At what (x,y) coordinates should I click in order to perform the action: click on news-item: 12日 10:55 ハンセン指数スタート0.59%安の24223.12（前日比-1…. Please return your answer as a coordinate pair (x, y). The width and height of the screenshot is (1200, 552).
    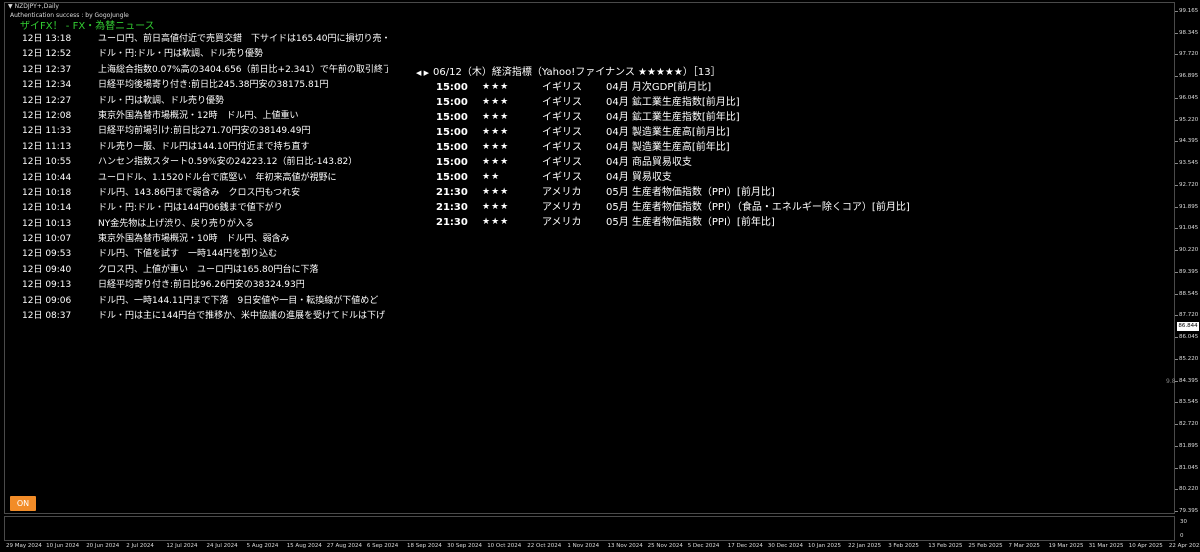
    Looking at the image, I should click on (205, 162).